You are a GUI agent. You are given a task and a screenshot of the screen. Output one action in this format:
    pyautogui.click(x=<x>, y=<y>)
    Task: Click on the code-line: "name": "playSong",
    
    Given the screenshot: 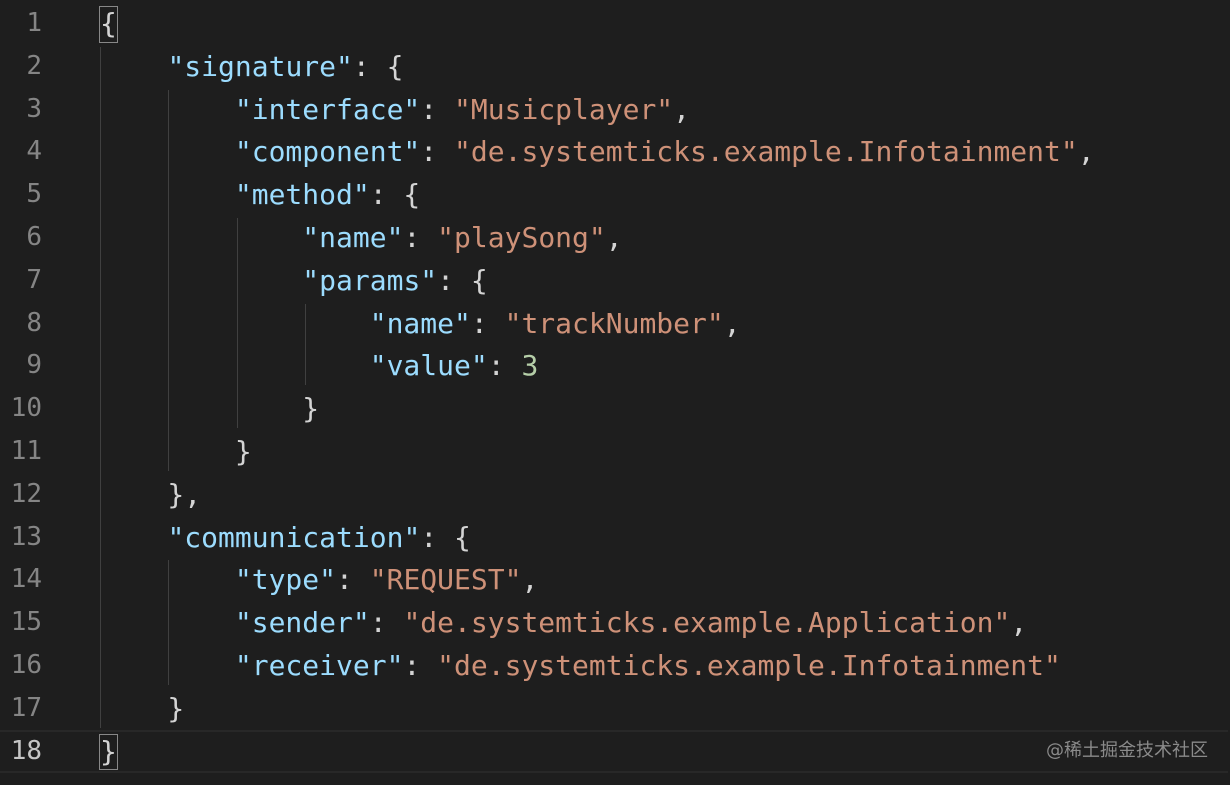 What is the action you would take?
    pyautogui.click(x=361, y=237)
    